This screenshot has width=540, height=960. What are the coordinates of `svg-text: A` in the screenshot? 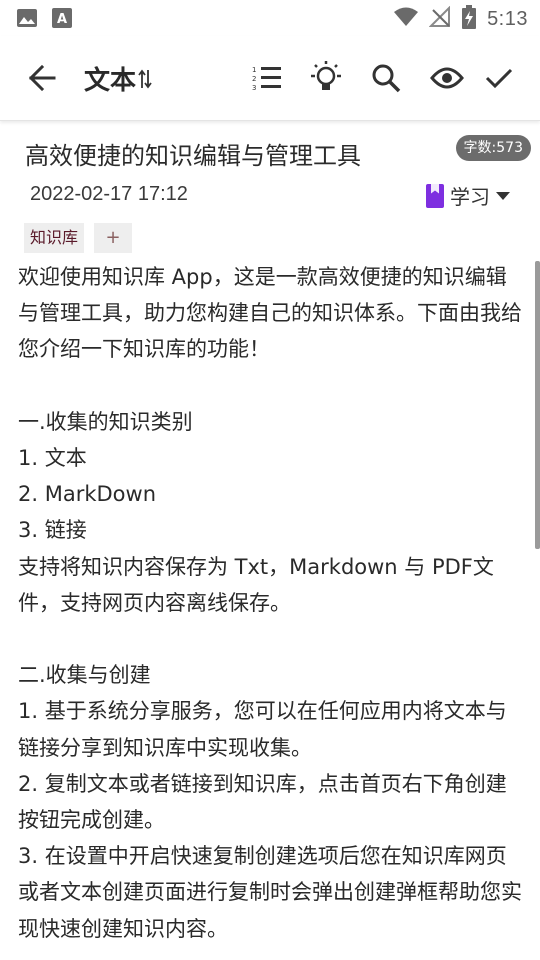 It's located at (62, 19).